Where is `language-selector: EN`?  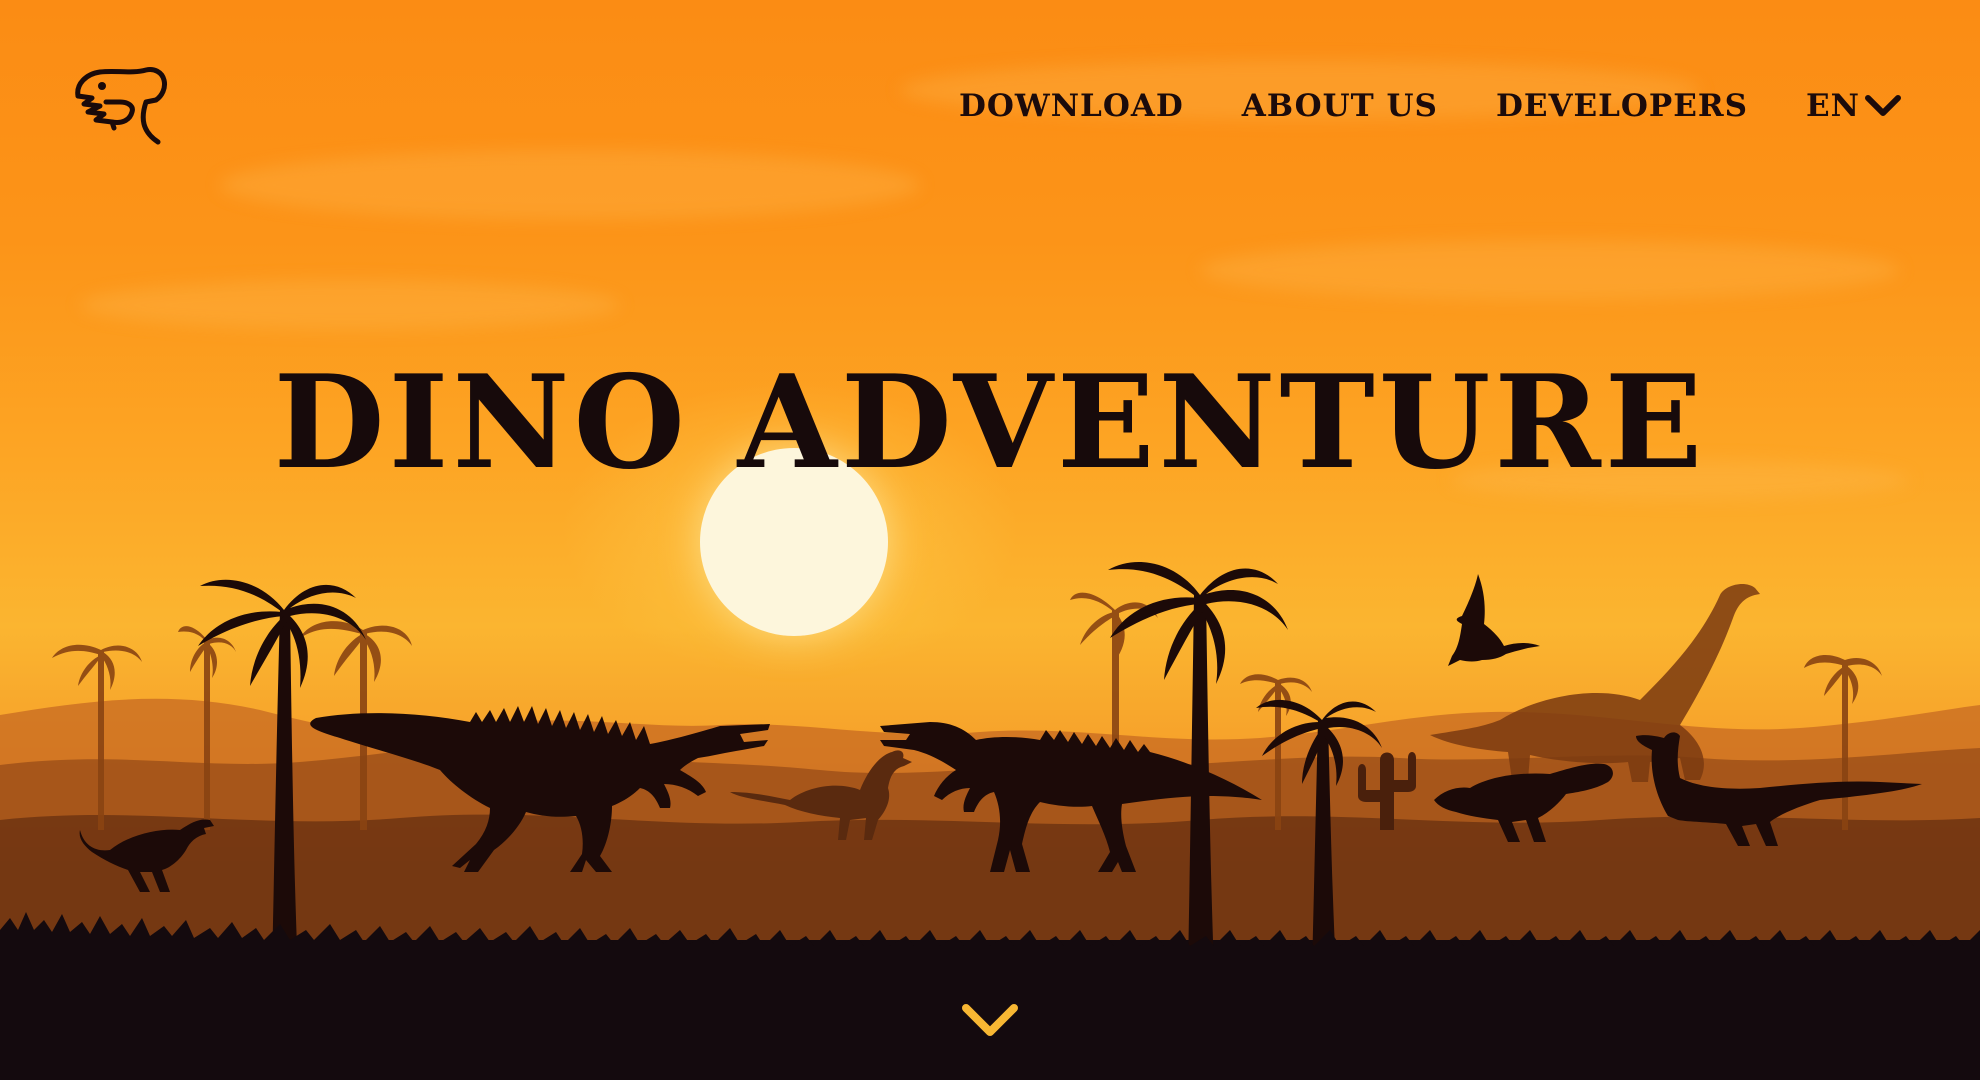
language-selector: EN is located at coordinates (1854, 106).